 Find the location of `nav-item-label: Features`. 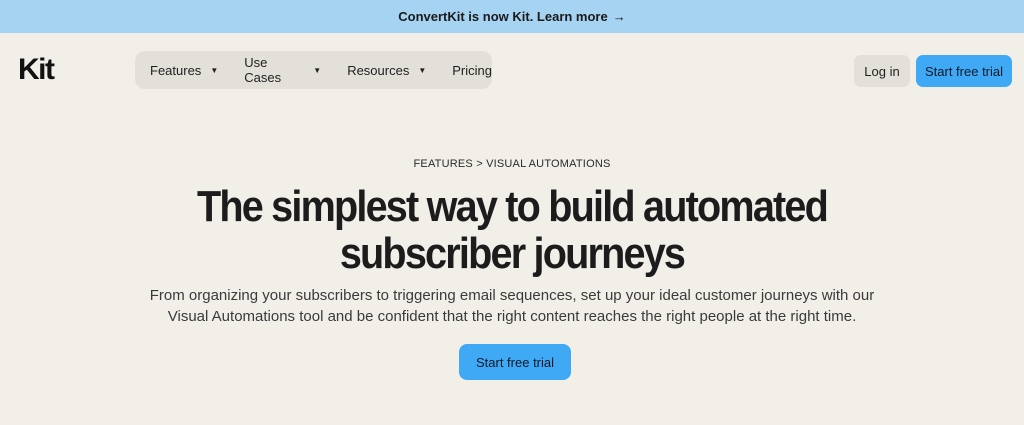

nav-item-label: Features is located at coordinates (176, 70).